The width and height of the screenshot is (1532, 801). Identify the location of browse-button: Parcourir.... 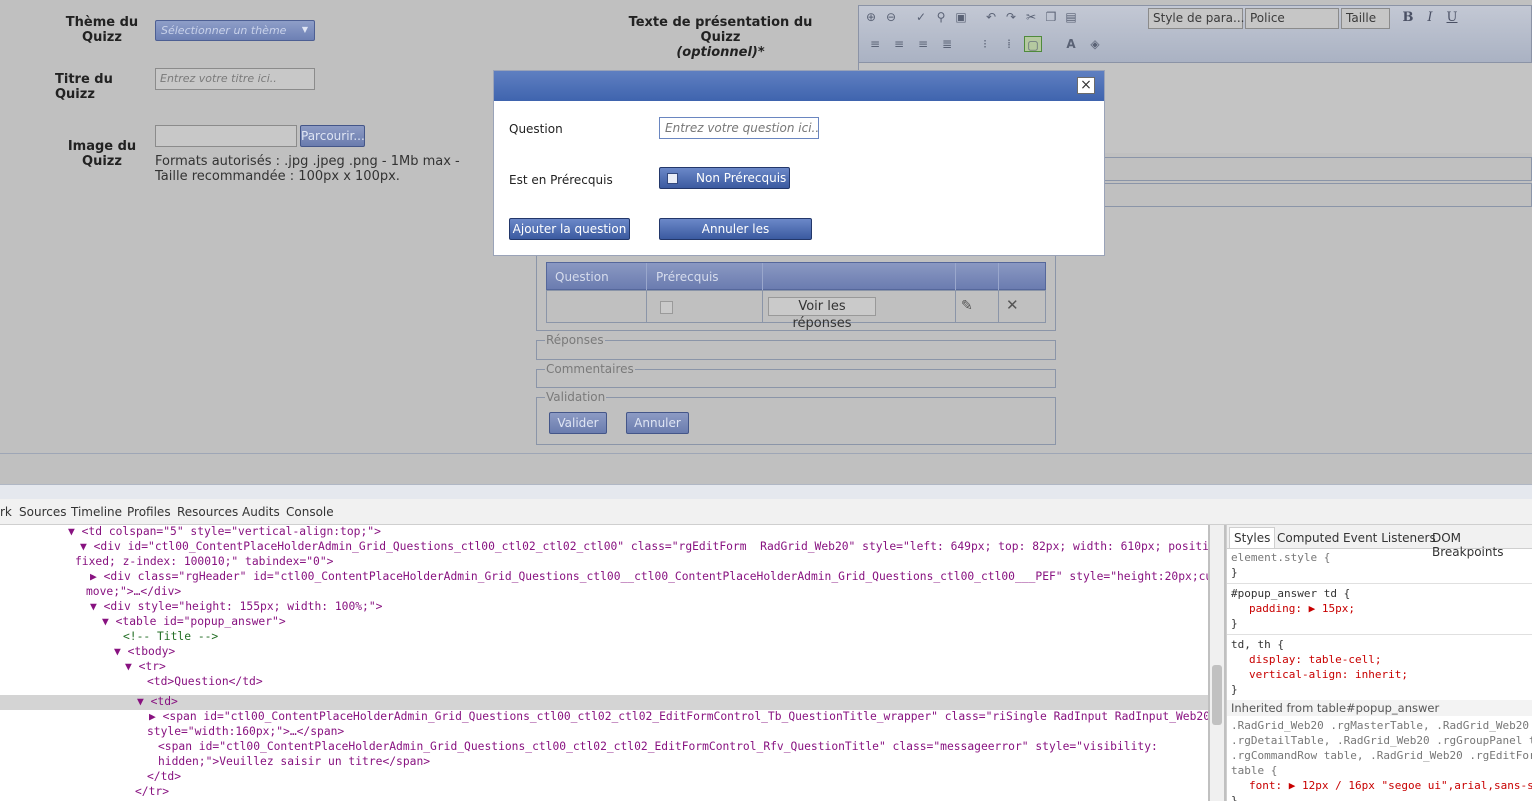
(332, 136).